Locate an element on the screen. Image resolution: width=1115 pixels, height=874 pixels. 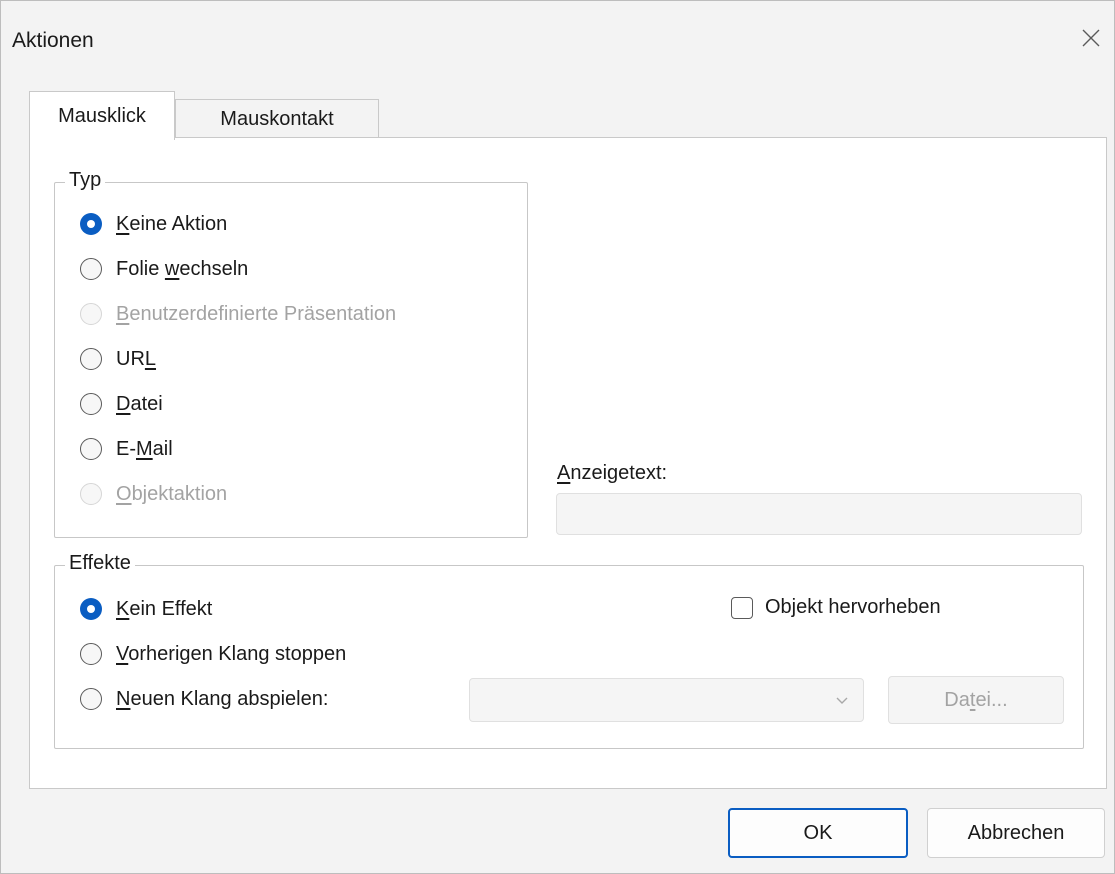
checkbox-icon is located at coordinates (742, 607).